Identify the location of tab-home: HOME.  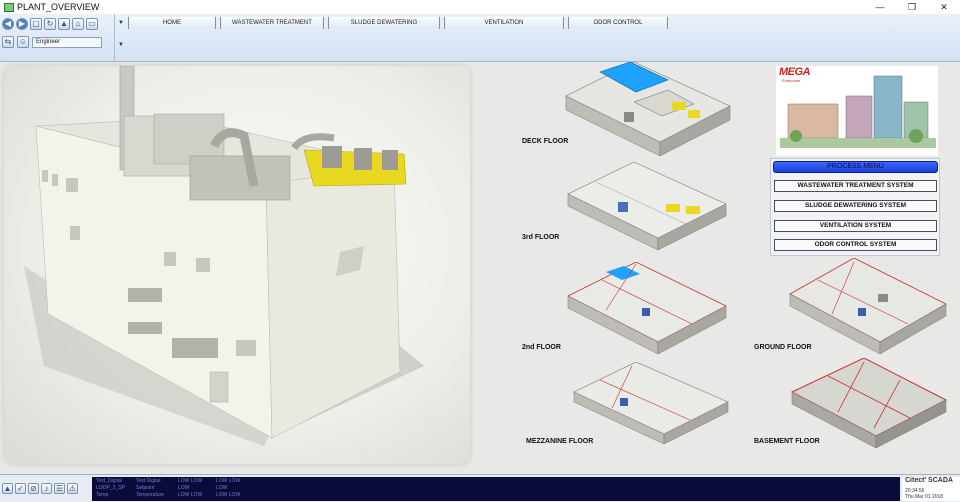
(171, 23).